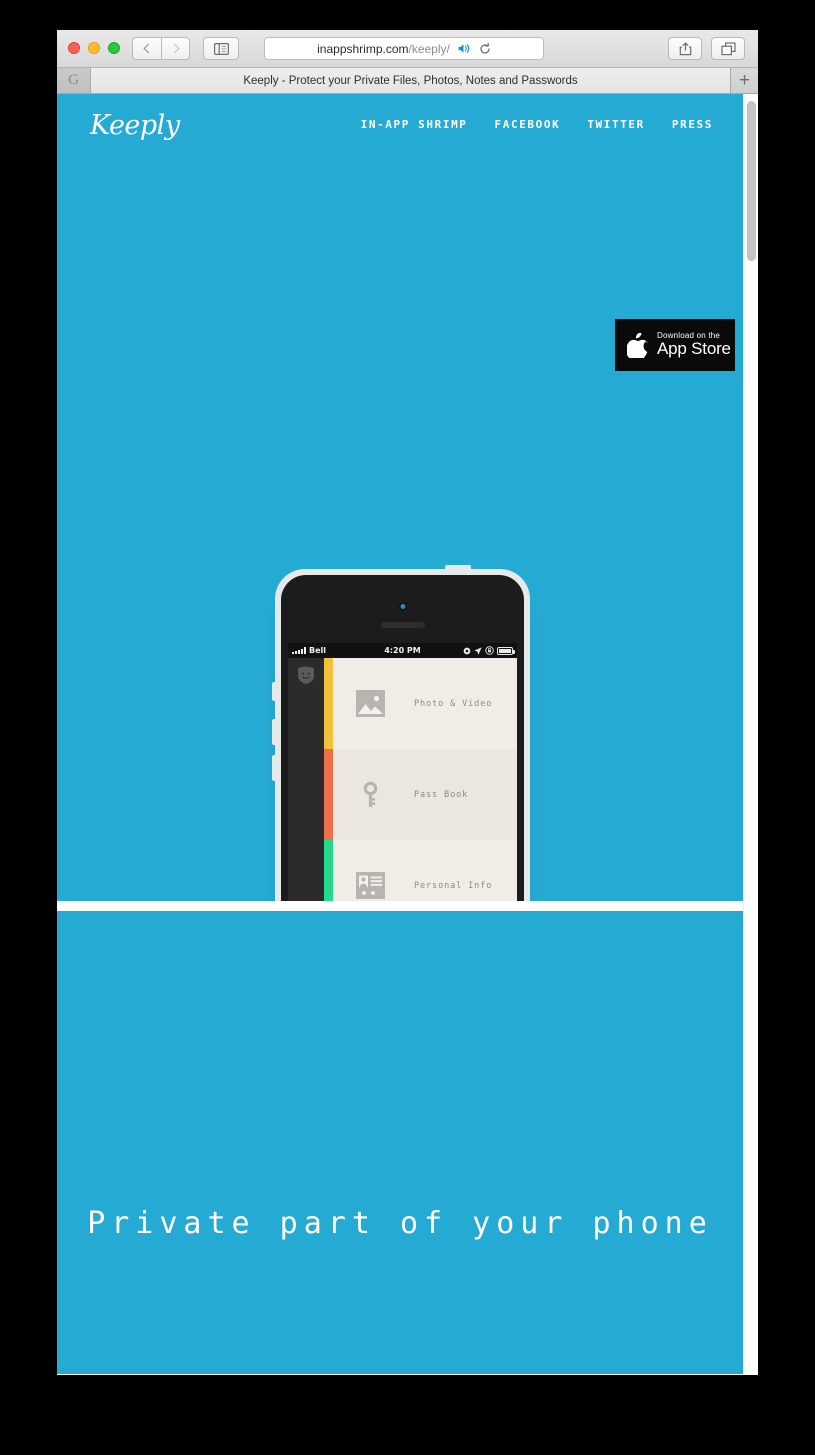 The width and height of the screenshot is (815, 1455). I want to click on app-content: Photo & Video Pass Book Personal Info, so click(402, 779).